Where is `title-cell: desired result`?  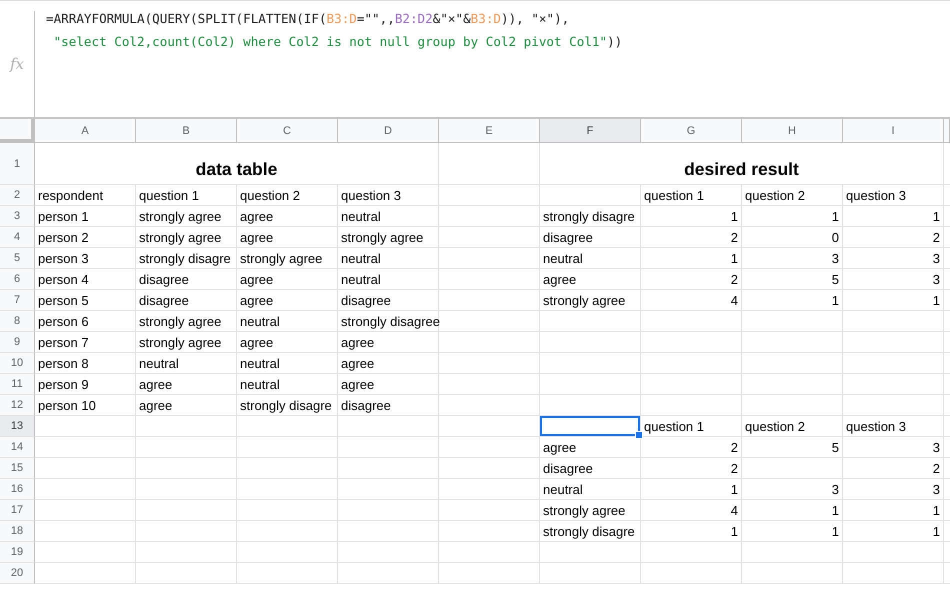 title-cell: desired result is located at coordinates (742, 164).